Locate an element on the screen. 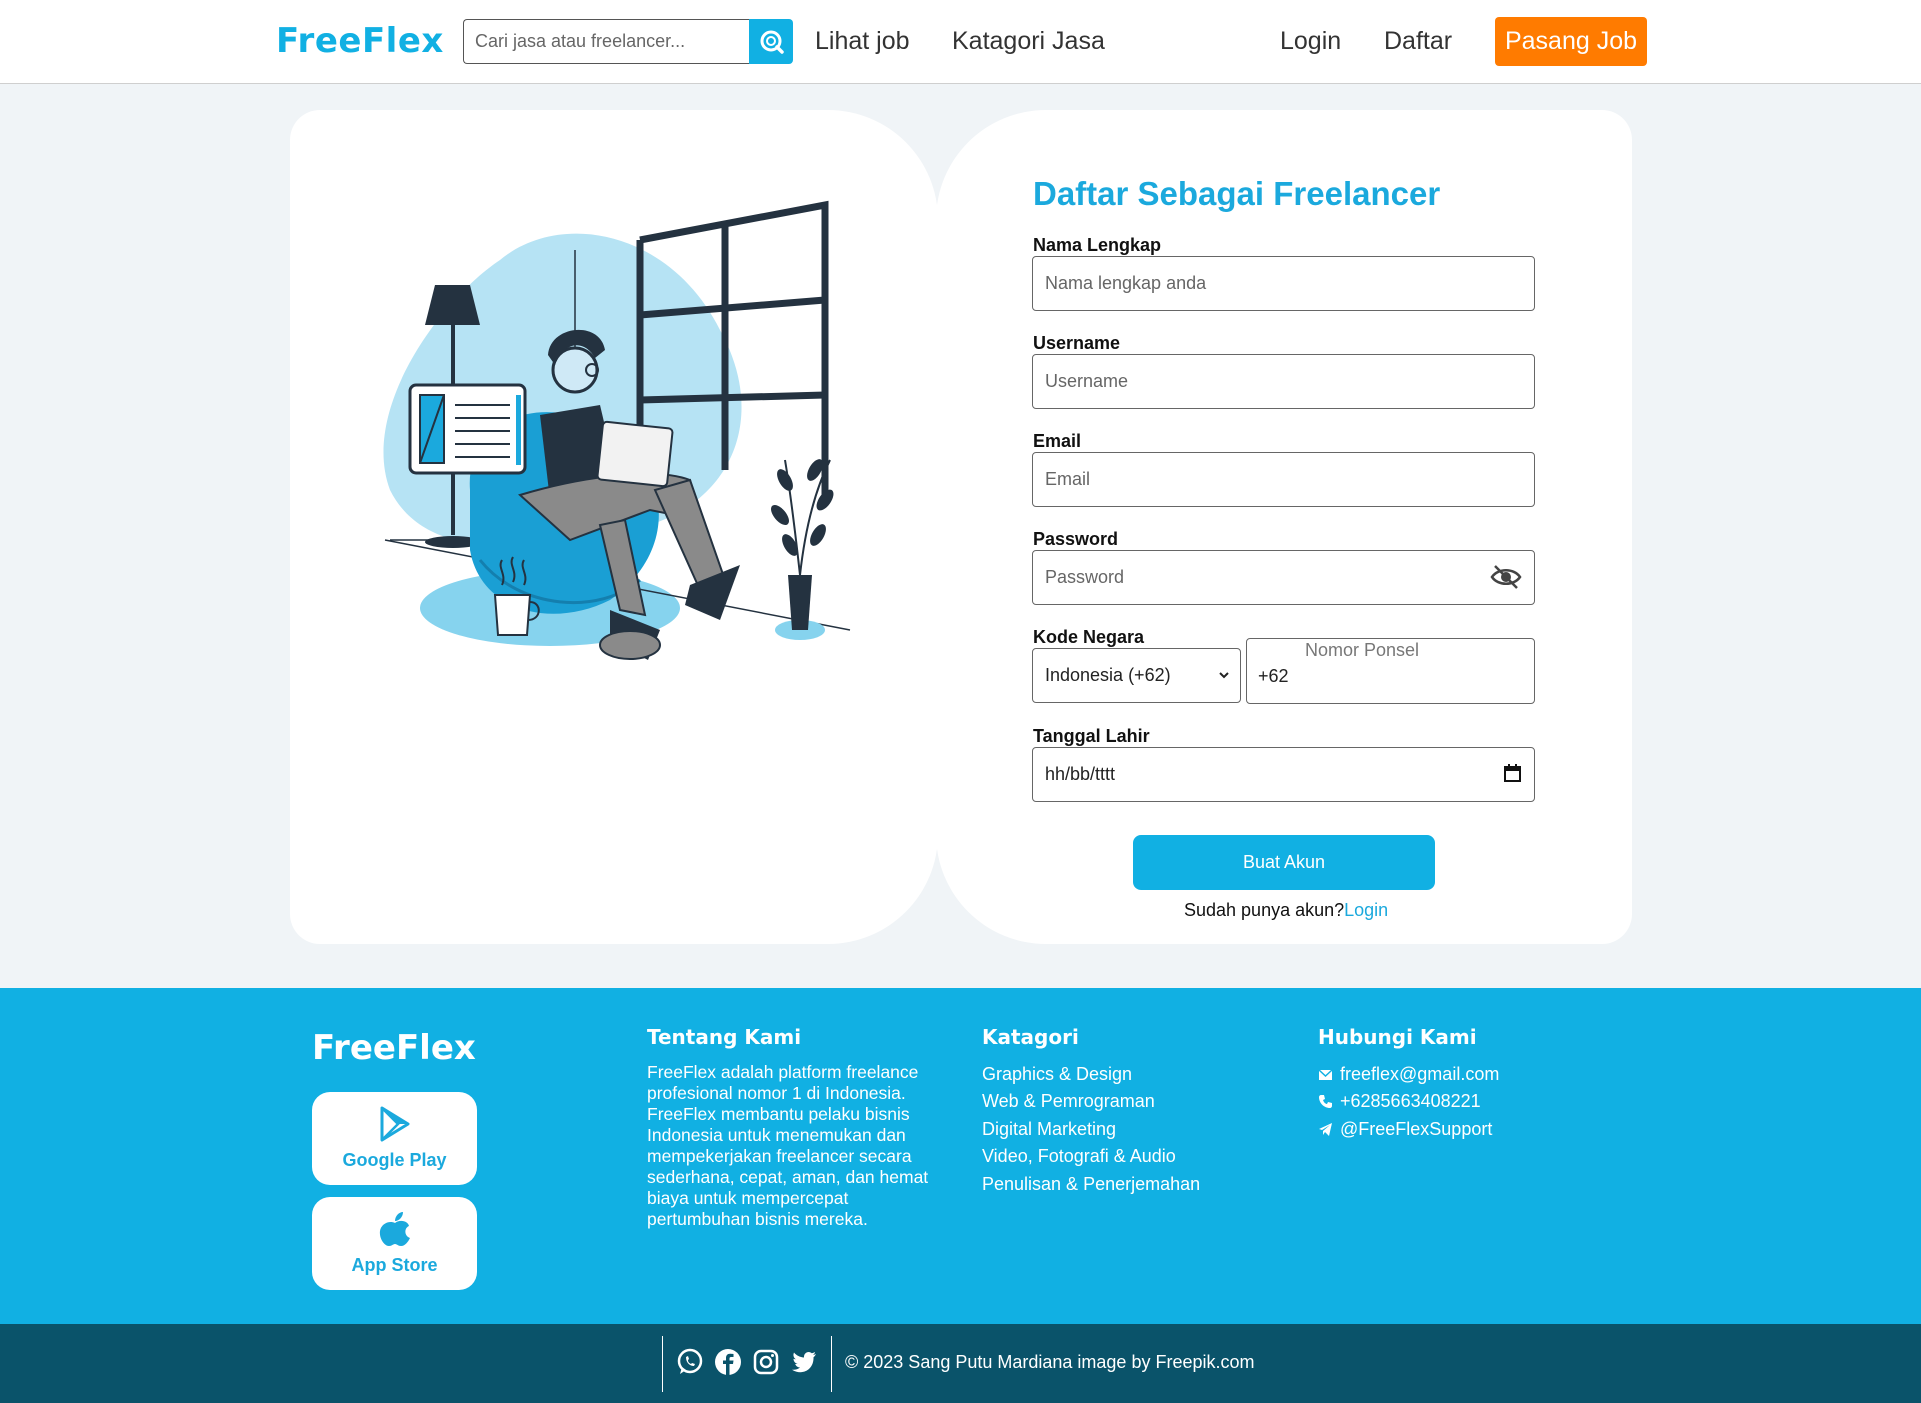 The height and width of the screenshot is (1403, 1921). login-link: Login is located at coordinates (1366, 910).